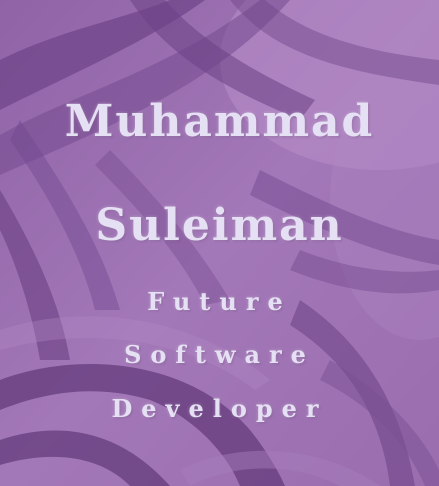 The width and height of the screenshot is (439, 486). Describe the element at coordinates (219, 408) in the screenshot. I see `subtitle-line-3: Developer` at that location.